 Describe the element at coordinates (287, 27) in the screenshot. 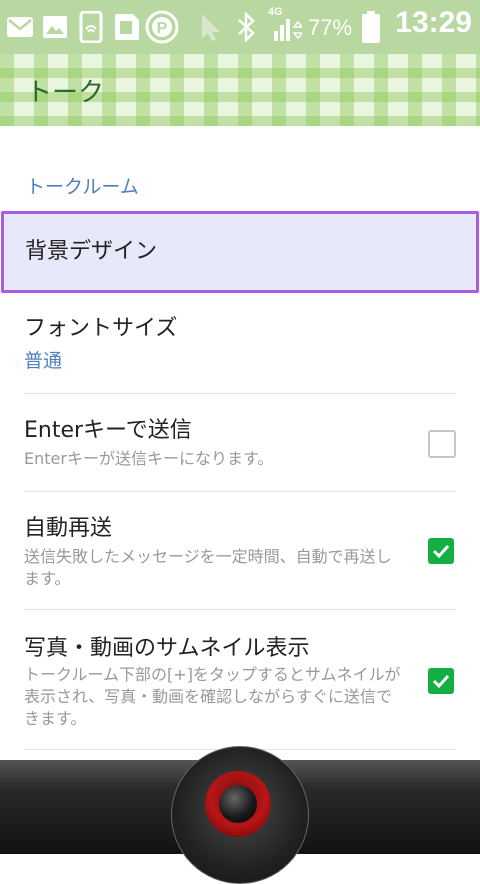

I see `signal-icon` at that location.